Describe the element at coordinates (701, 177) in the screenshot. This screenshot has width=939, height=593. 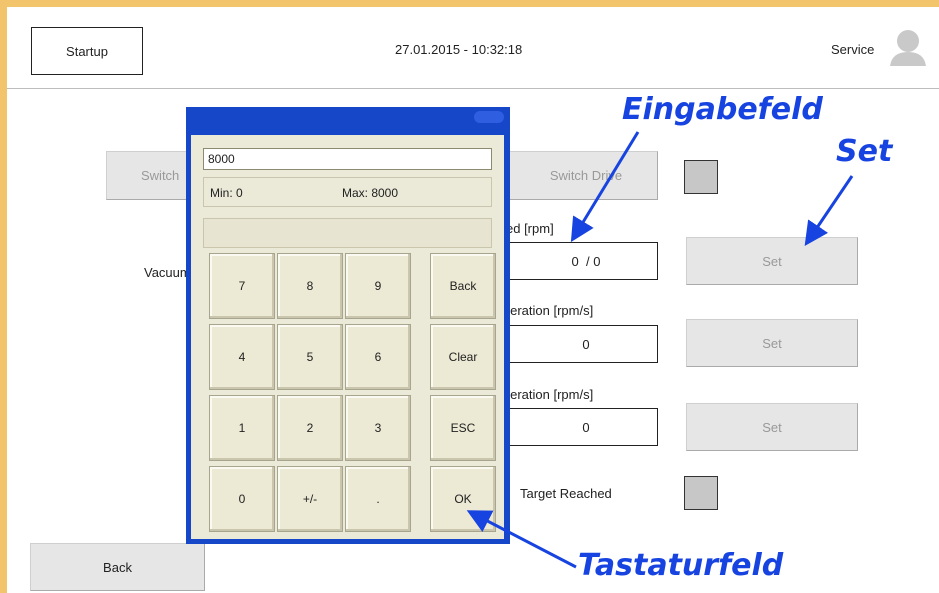
I see `drive-status-indicator` at that location.